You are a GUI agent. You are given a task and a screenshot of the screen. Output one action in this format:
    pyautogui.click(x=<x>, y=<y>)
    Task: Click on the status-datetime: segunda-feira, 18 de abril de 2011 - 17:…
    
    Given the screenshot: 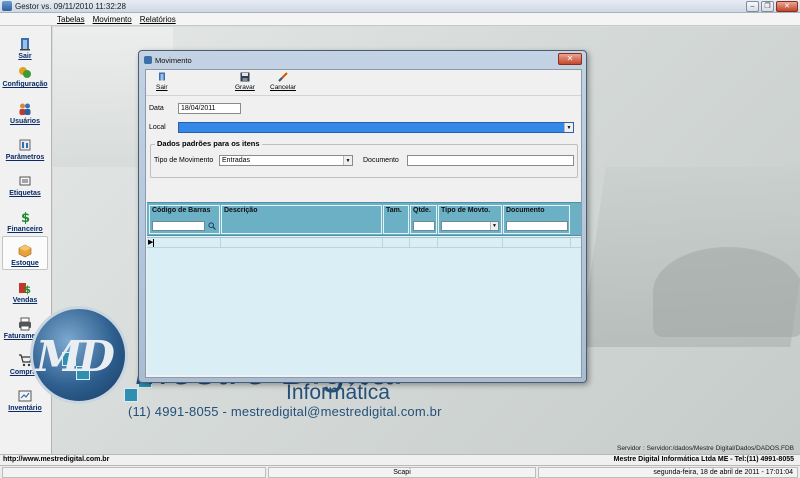 What is the action you would take?
    pyautogui.click(x=668, y=472)
    